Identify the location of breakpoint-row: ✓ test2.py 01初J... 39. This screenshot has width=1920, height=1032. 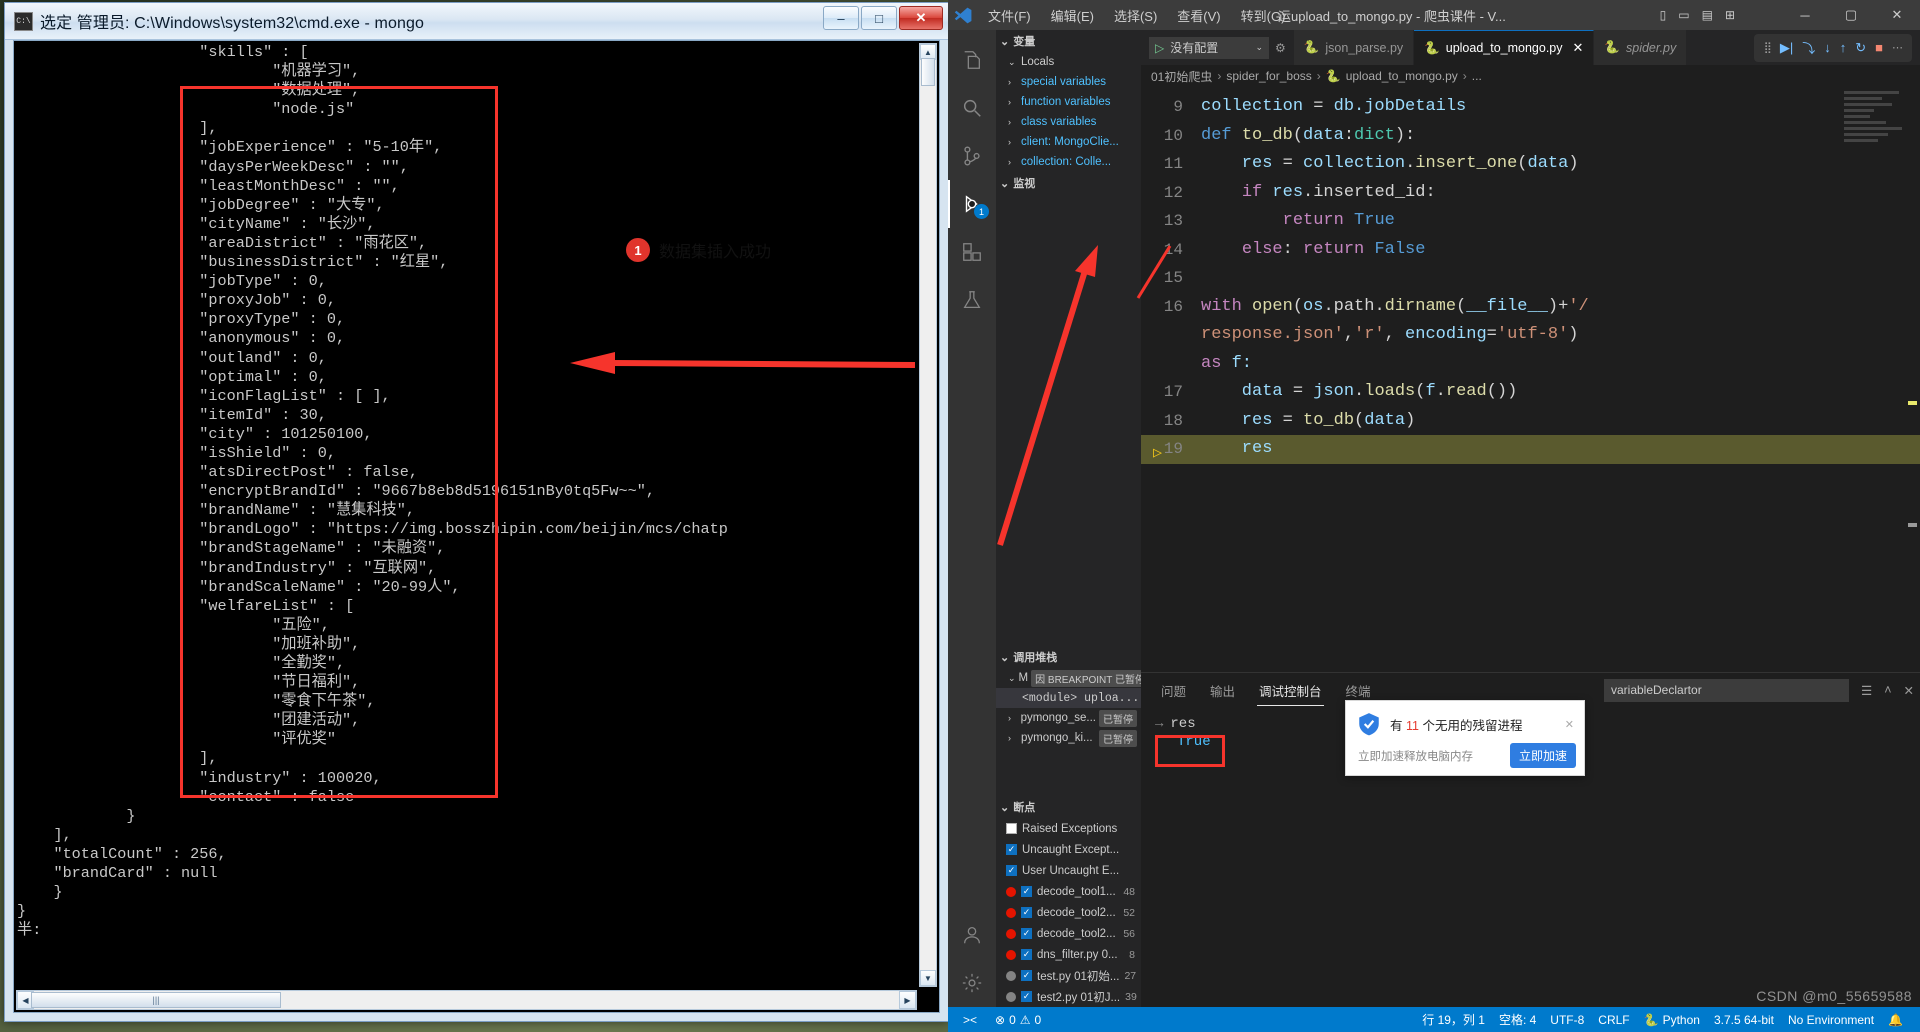
(1068, 996).